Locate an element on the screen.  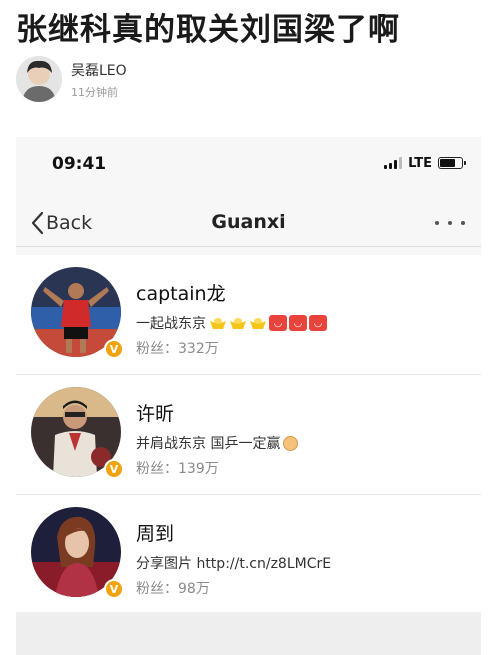
author-avatar is located at coordinates (39, 79).